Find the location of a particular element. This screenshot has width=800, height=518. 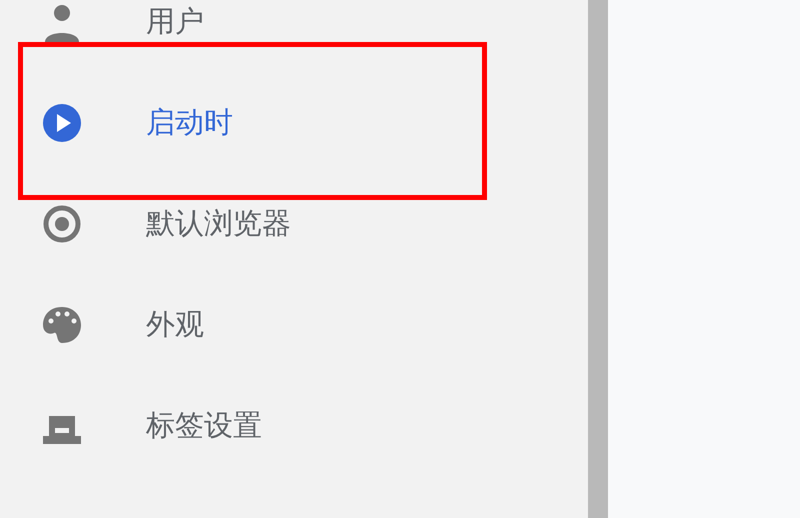

sidebar-item: 标签设置 is located at coordinates (204, 426).